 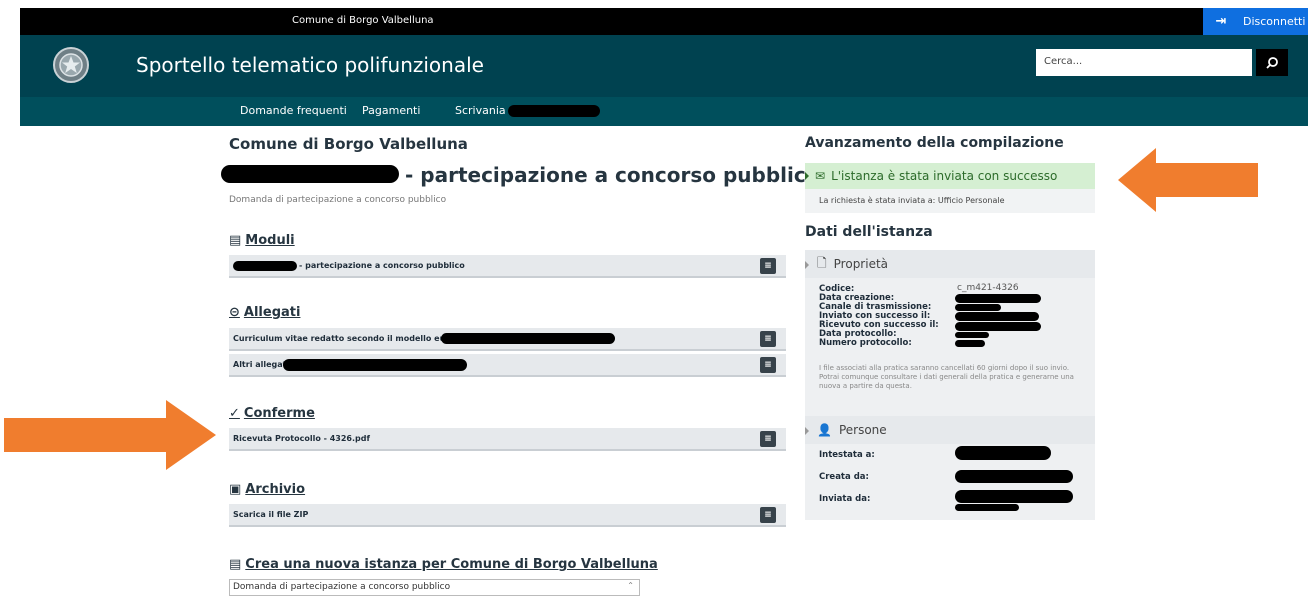 I want to click on section-archivio-title: ▣ Archivio, so click(x=267, y=489).